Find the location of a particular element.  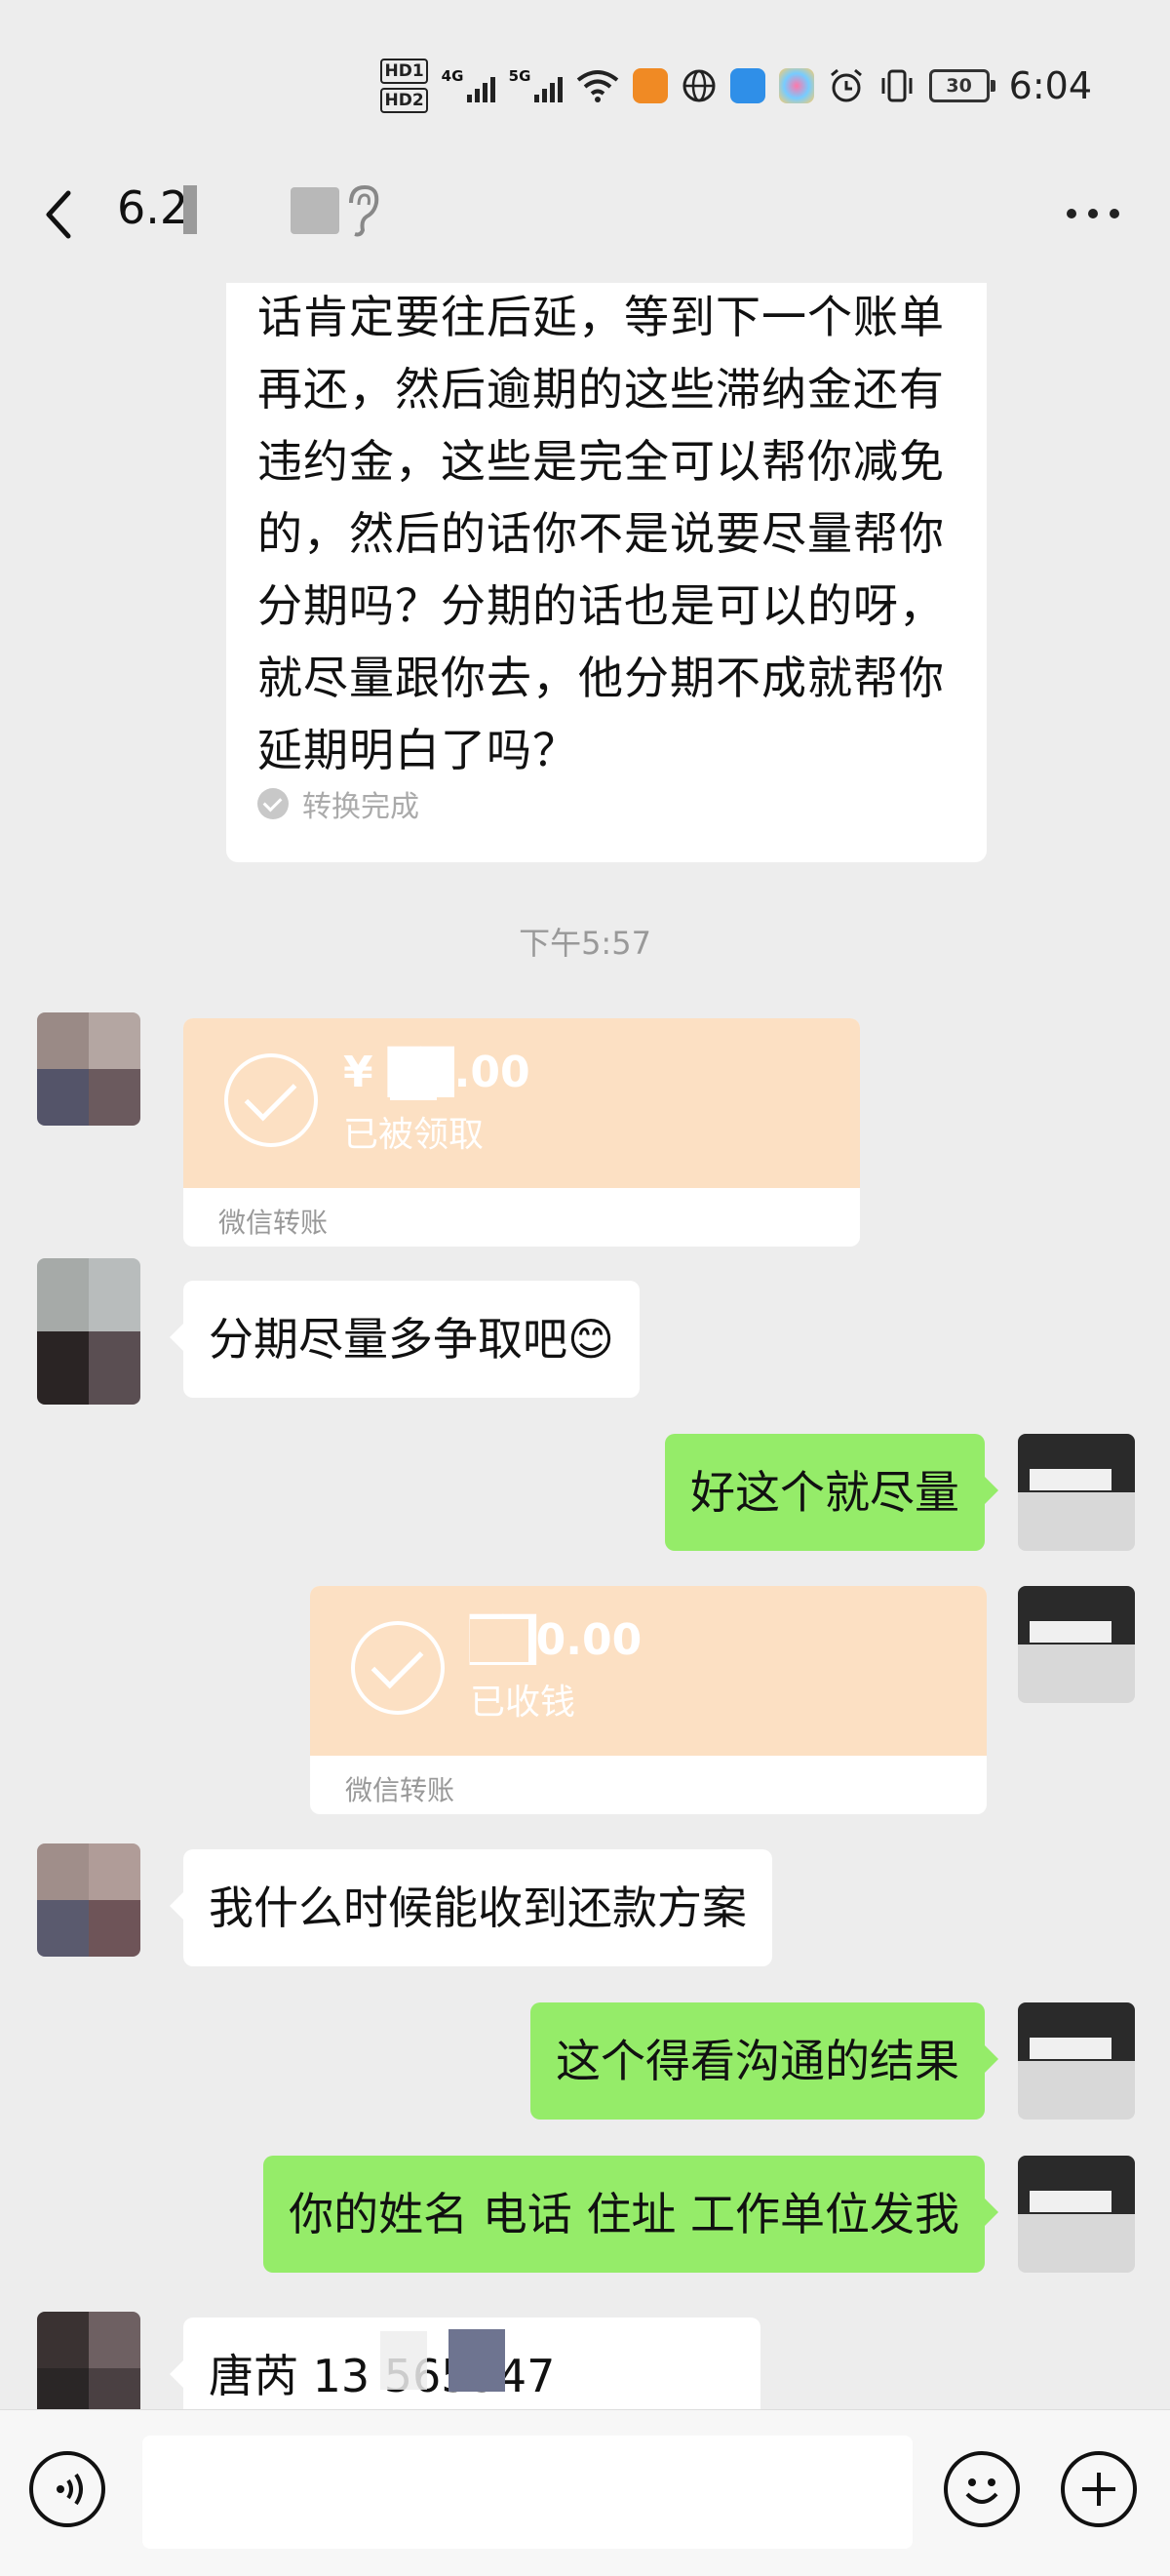

transfer-status: 已收钱 is located at coordinates (523, 1703).